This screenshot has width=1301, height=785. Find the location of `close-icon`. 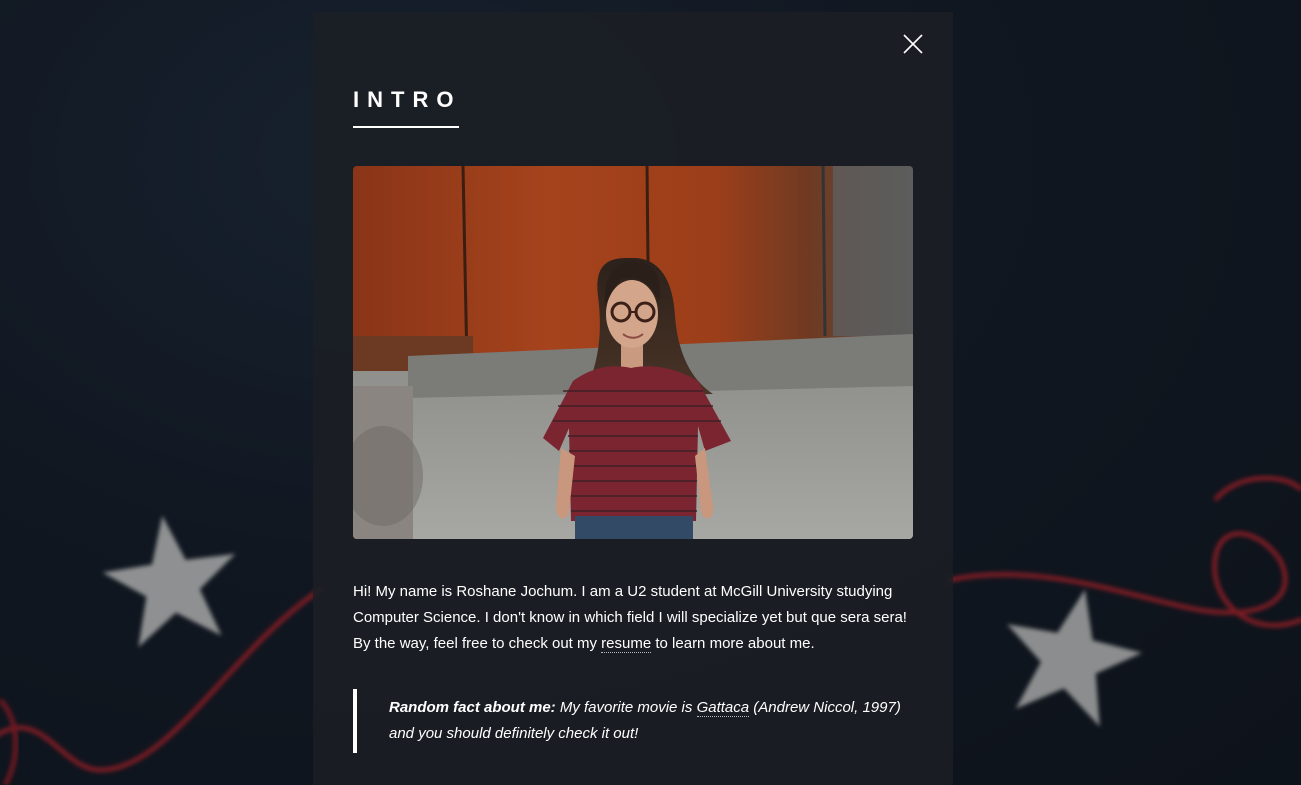

close-icon is located at coordinates (913, 44).